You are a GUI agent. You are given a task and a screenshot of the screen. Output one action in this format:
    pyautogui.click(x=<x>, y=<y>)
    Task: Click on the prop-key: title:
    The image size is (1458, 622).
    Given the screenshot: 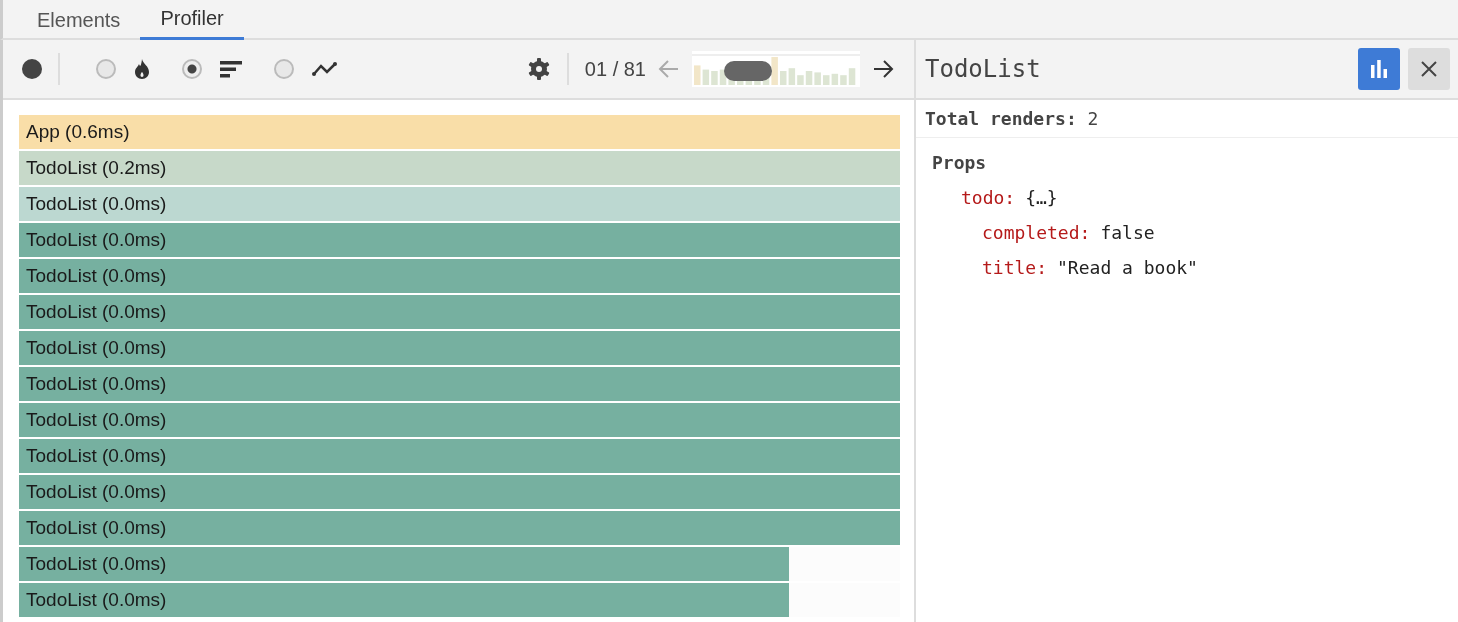 What is the action you would take?
    pyautogui.click(x=1015, y=267)
    